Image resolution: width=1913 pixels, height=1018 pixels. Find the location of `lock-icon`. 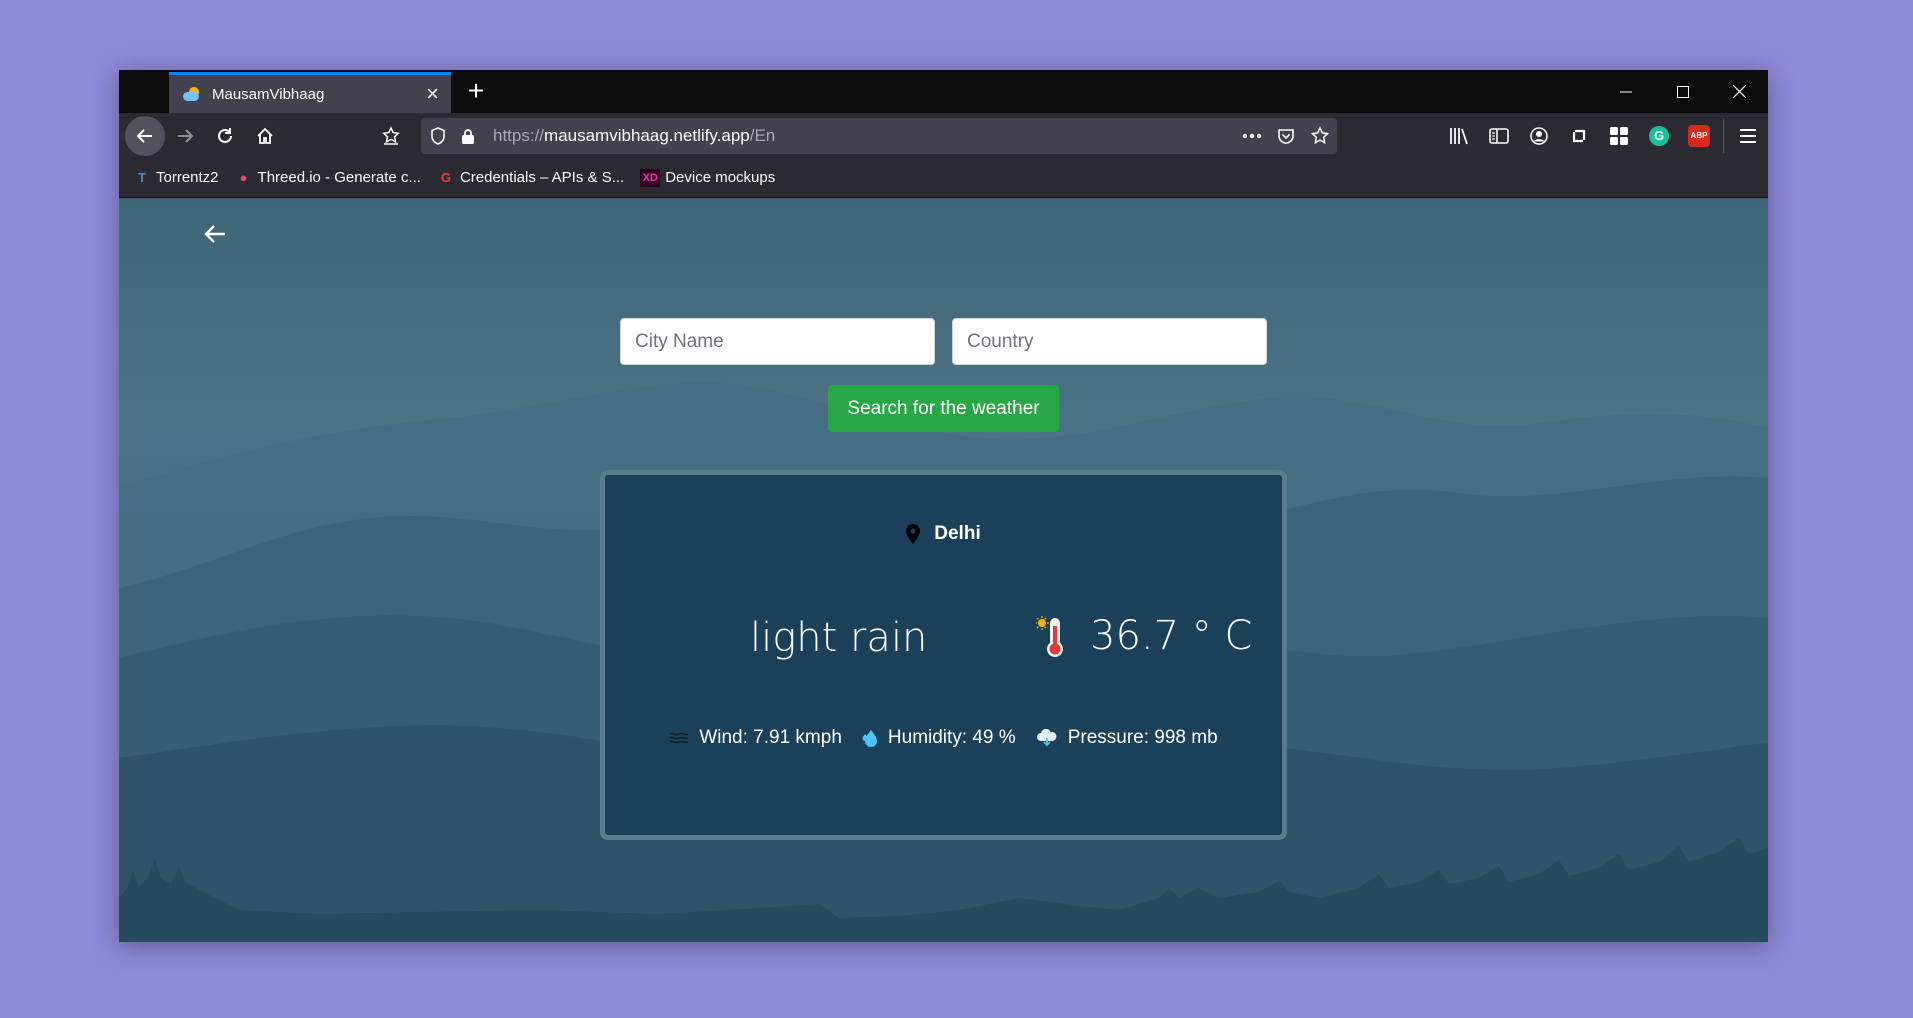

lock-icon is located at coordinates (468, 136).